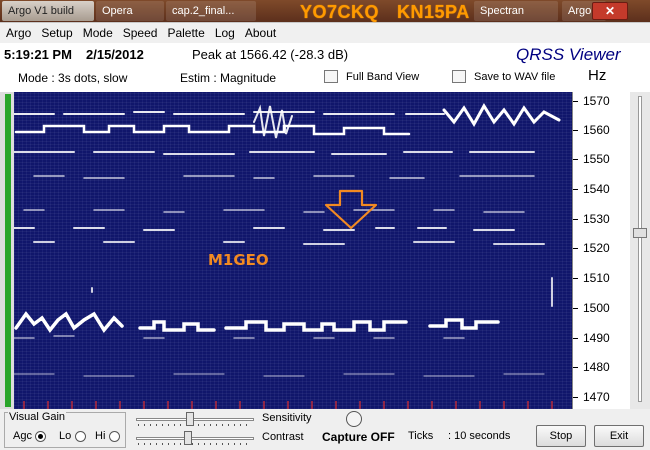 Image resolution: width=650 pixels, height=450 pixels. I want to click on agc-label: Agc, so click(22, 436).